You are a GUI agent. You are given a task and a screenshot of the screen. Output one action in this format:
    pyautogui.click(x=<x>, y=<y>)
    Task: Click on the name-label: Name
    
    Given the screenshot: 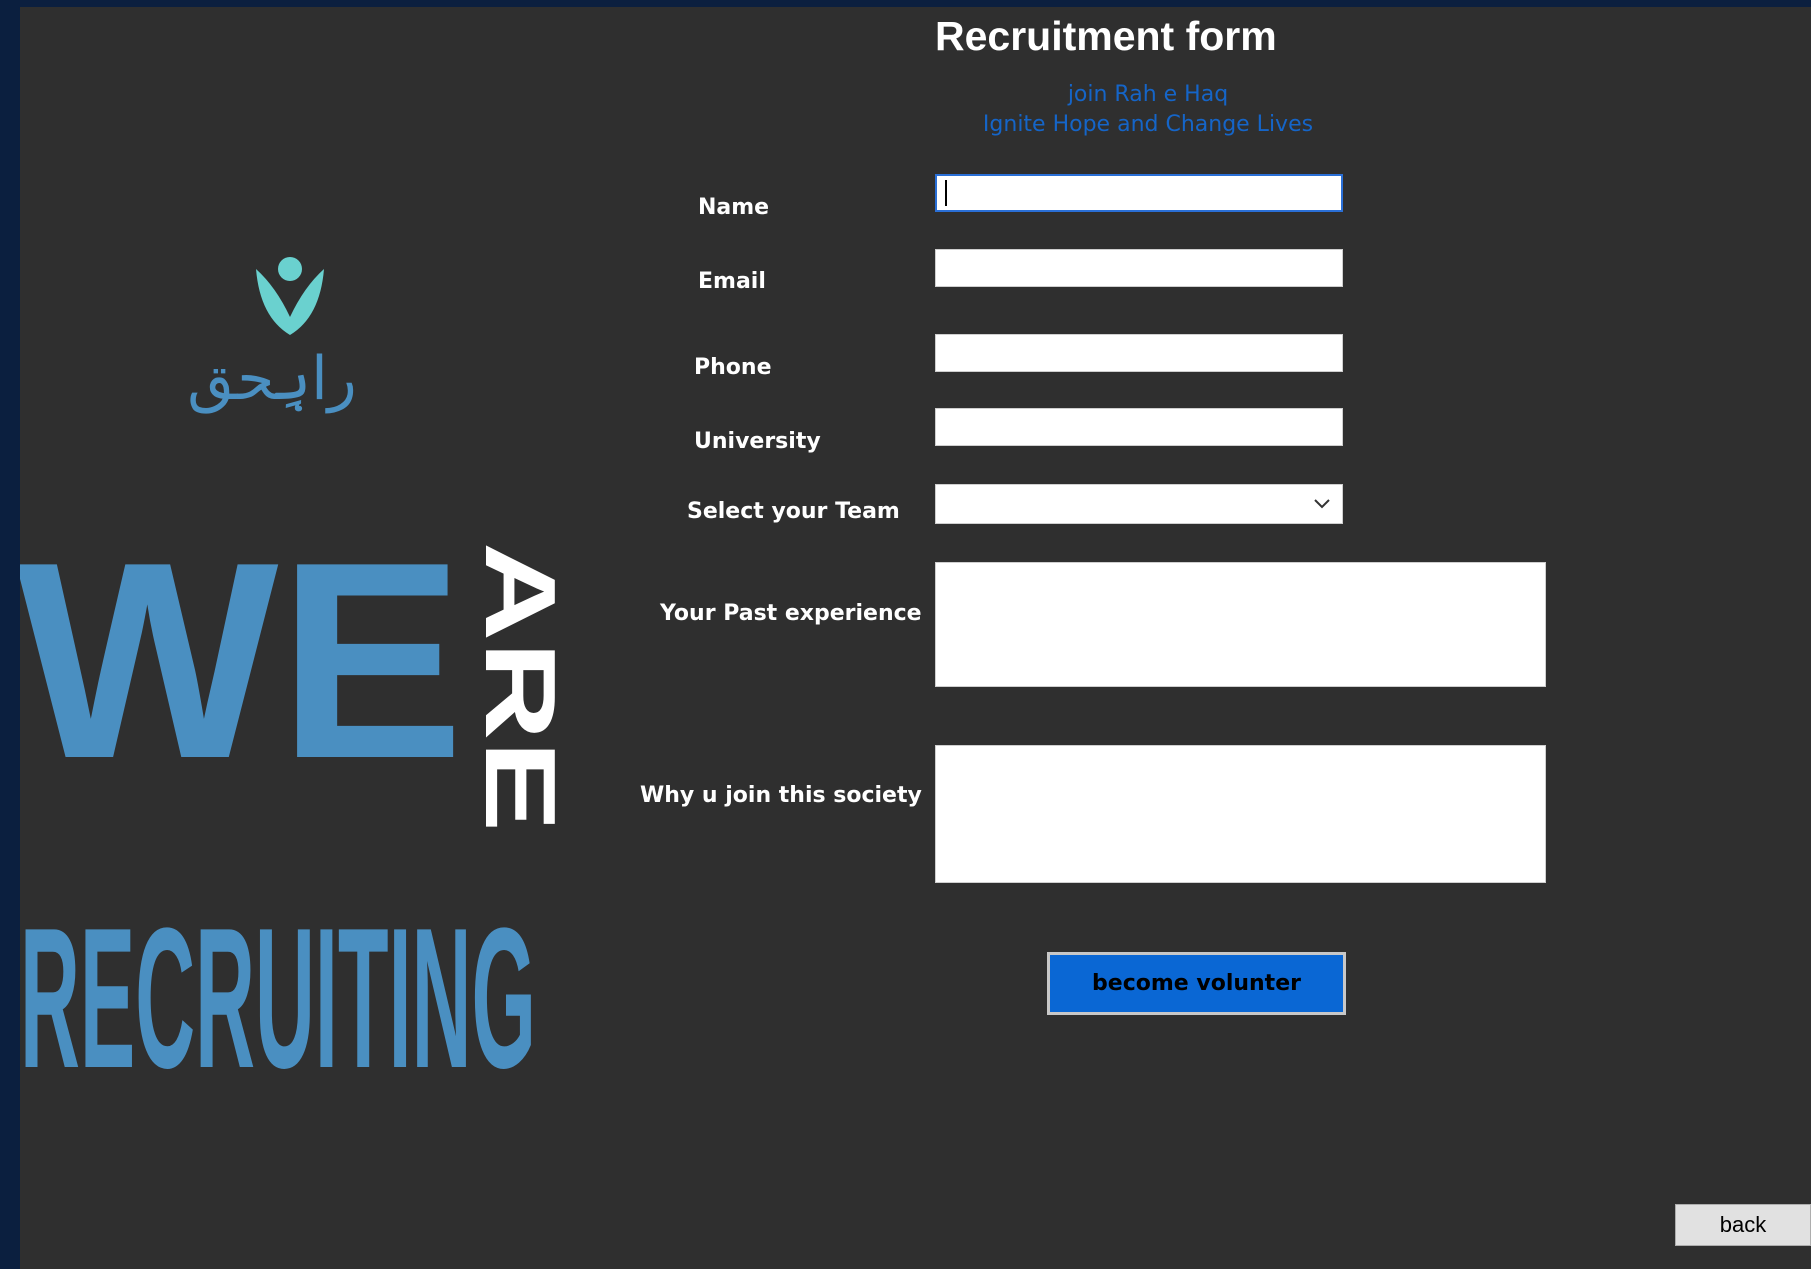 What is the action you would take?
    pyautogui.click(x=734, y=207)
    